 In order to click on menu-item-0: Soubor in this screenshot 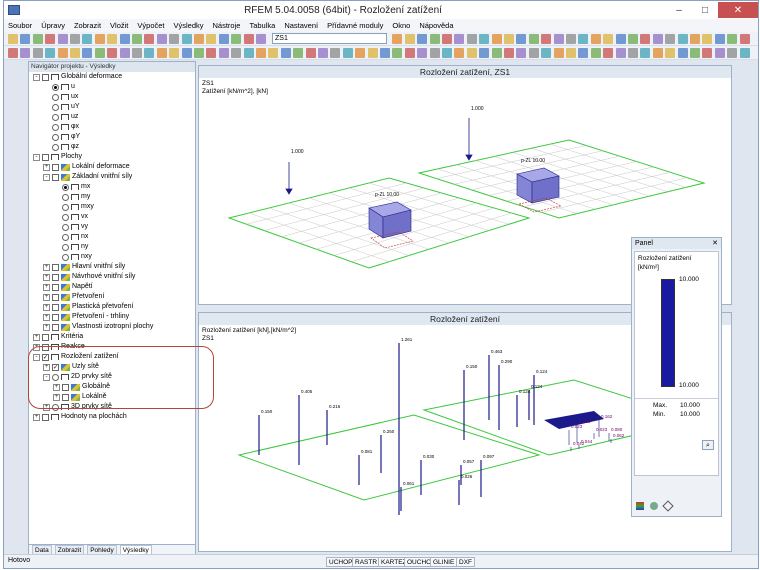, I will do `click(20, 25)`.